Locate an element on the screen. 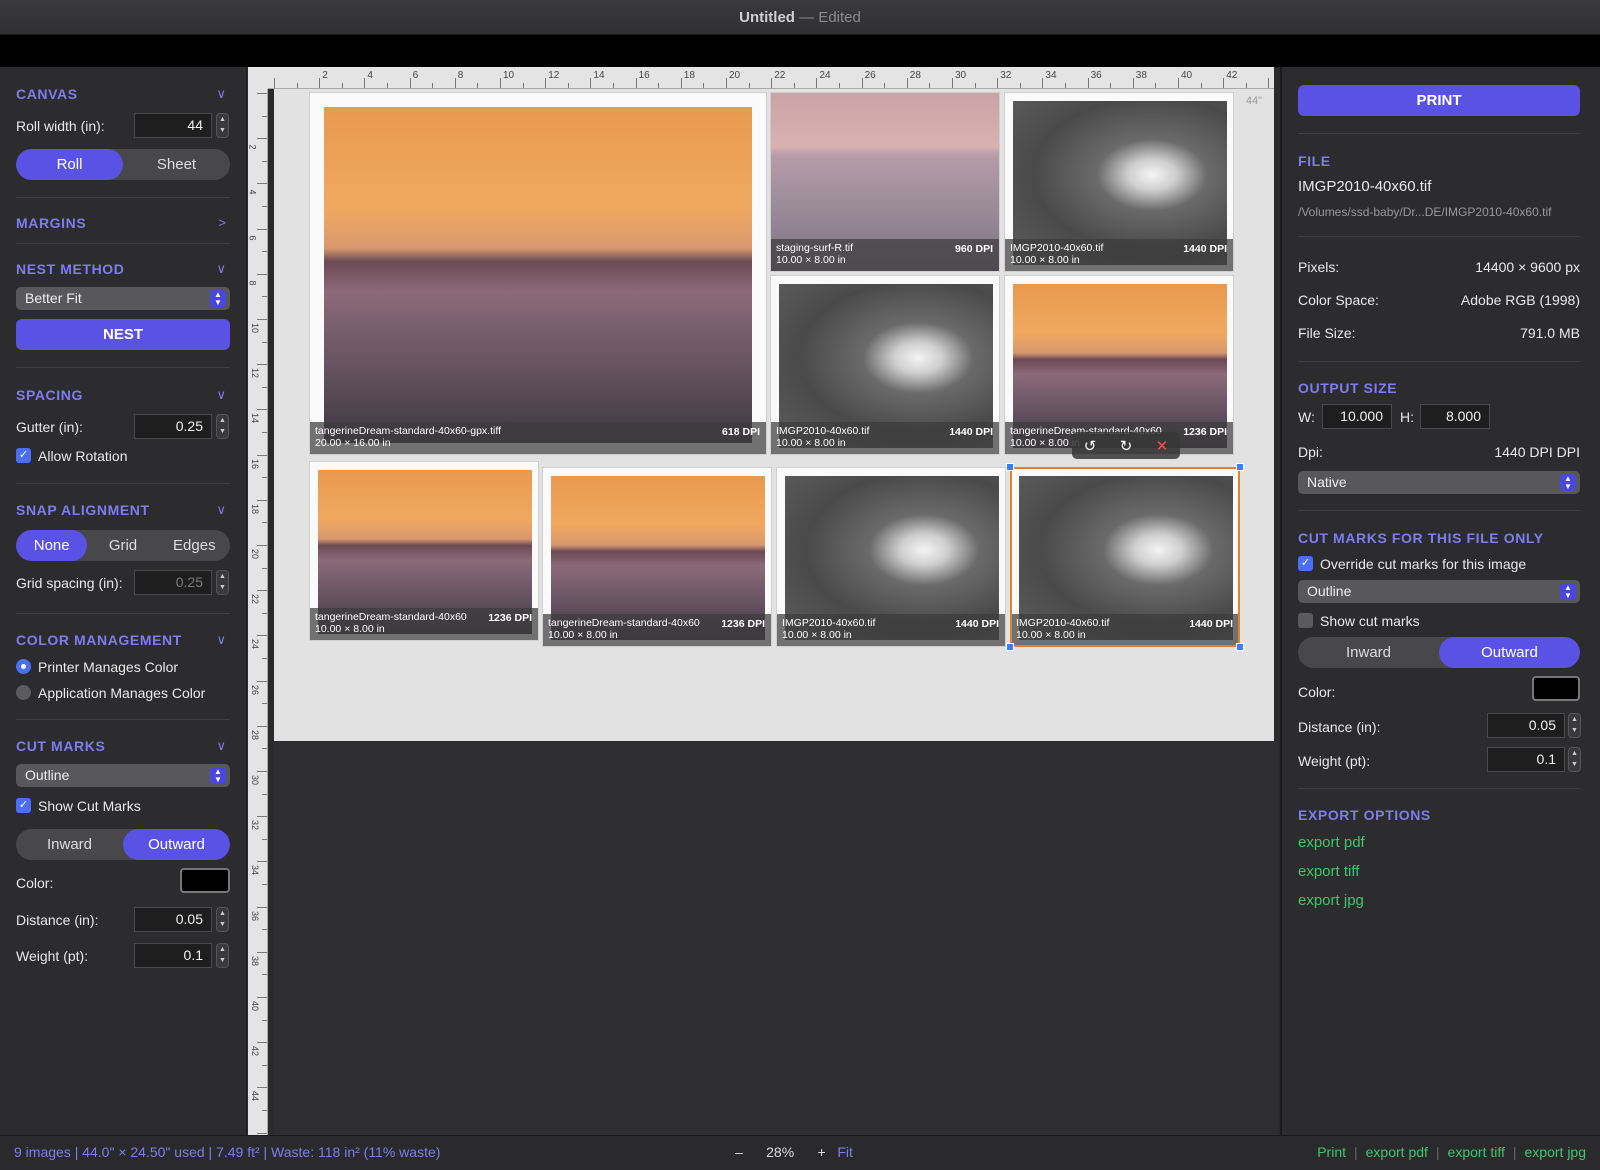 Image resolution: width=1600 pixels, height=1170 pixels. zoom-in-button: + is located at coordinates (822, 1152).